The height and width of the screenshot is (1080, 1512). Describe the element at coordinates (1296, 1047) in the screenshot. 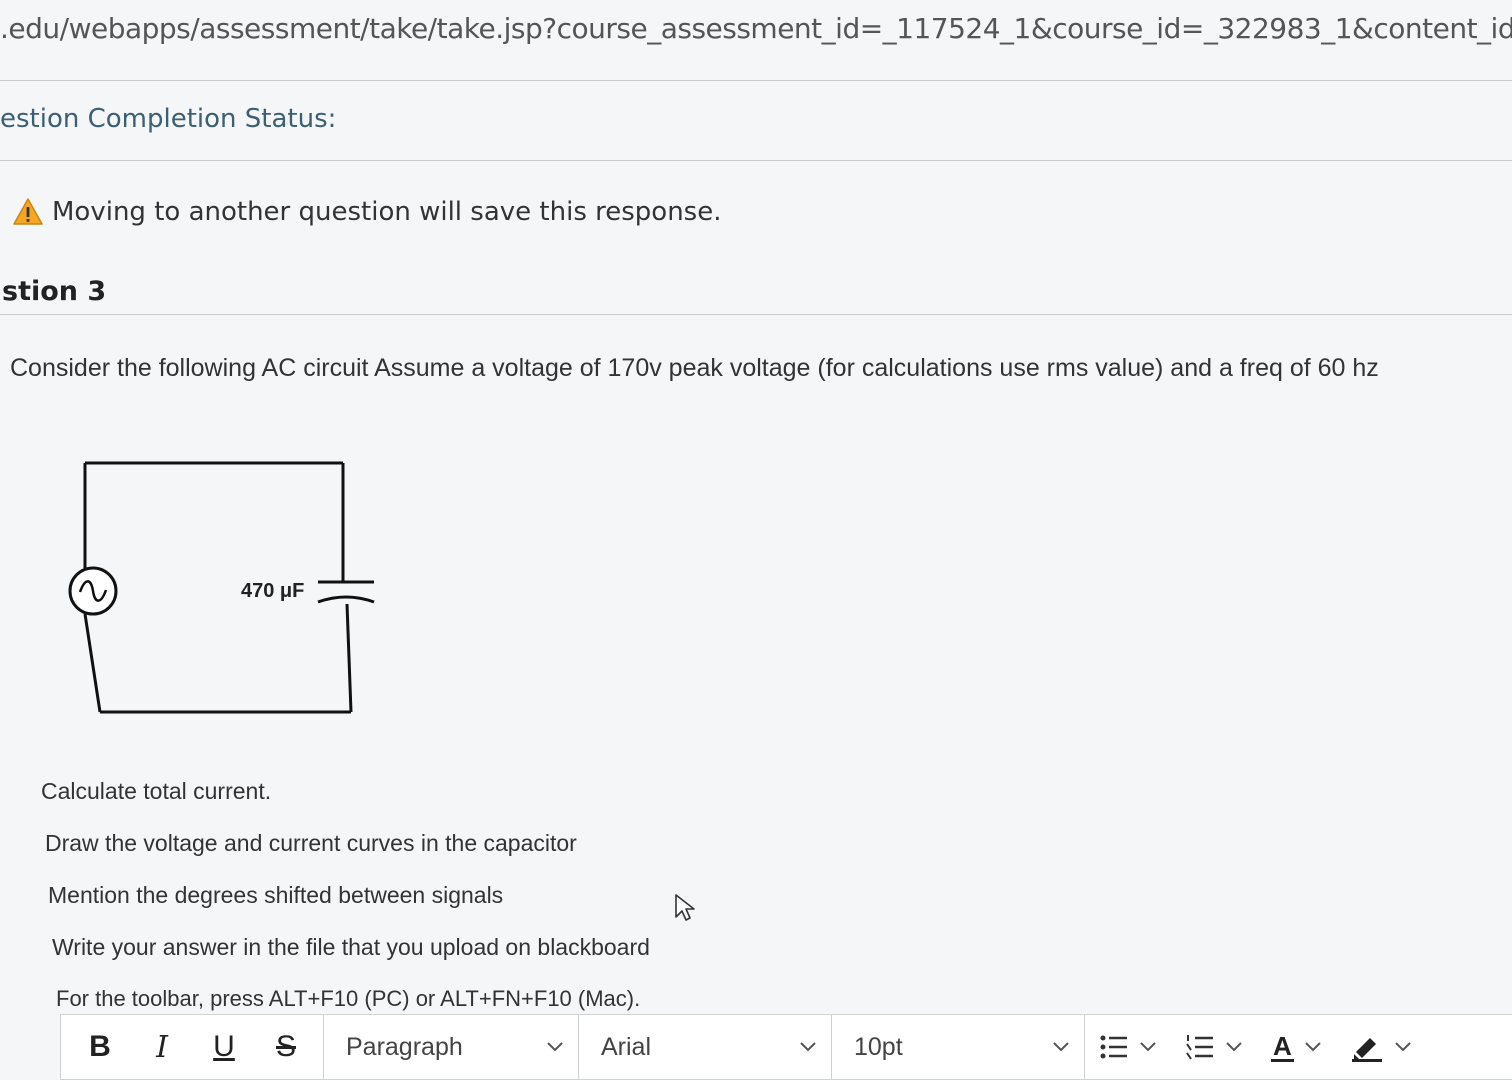

I see `text-color-button: A` at that location.